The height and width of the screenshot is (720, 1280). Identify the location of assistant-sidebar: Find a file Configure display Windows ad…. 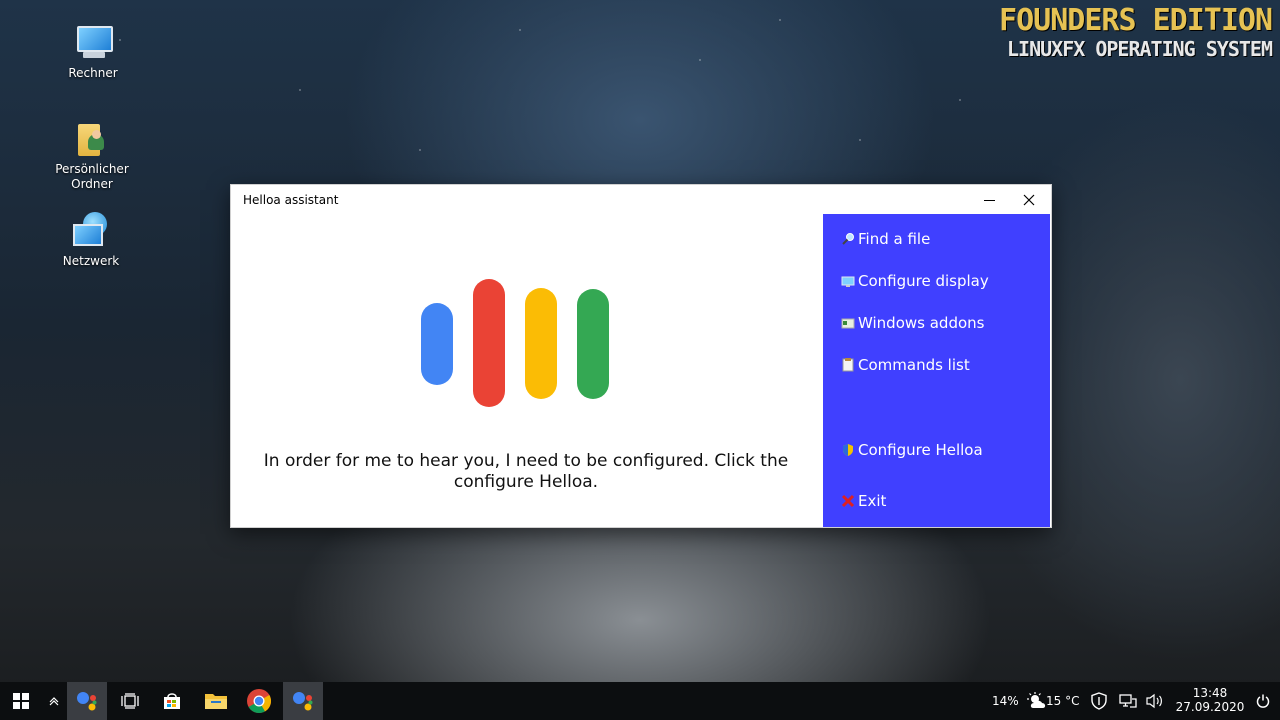
(936, 370).